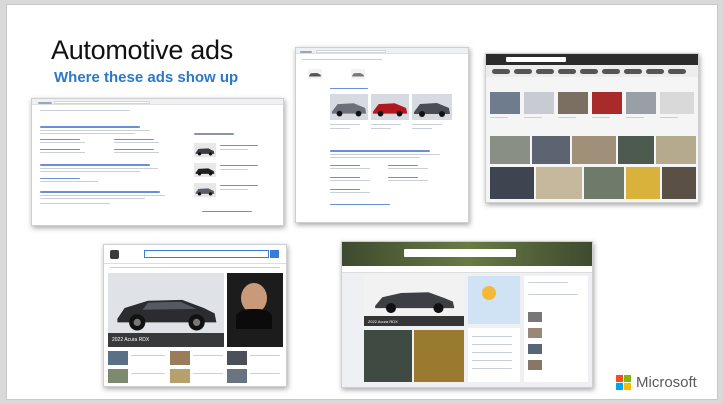 This screenshot has width=723, height=404. Describe the element at coordinates (157, 162) in the screenshot. I see `search-results-screenshot` at that location.